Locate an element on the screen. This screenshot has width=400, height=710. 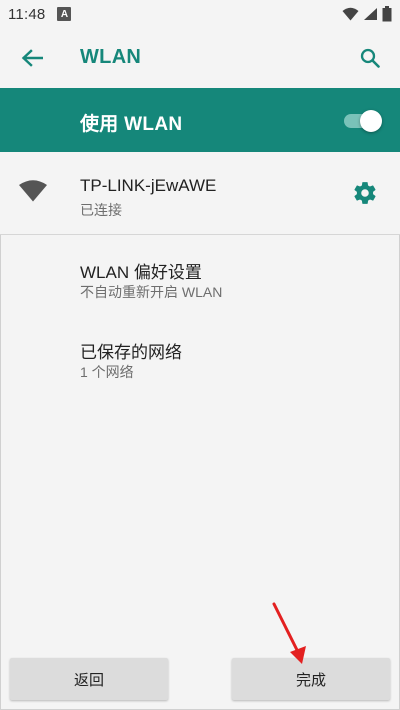
gear-icon is located at coordinates (365, 193).